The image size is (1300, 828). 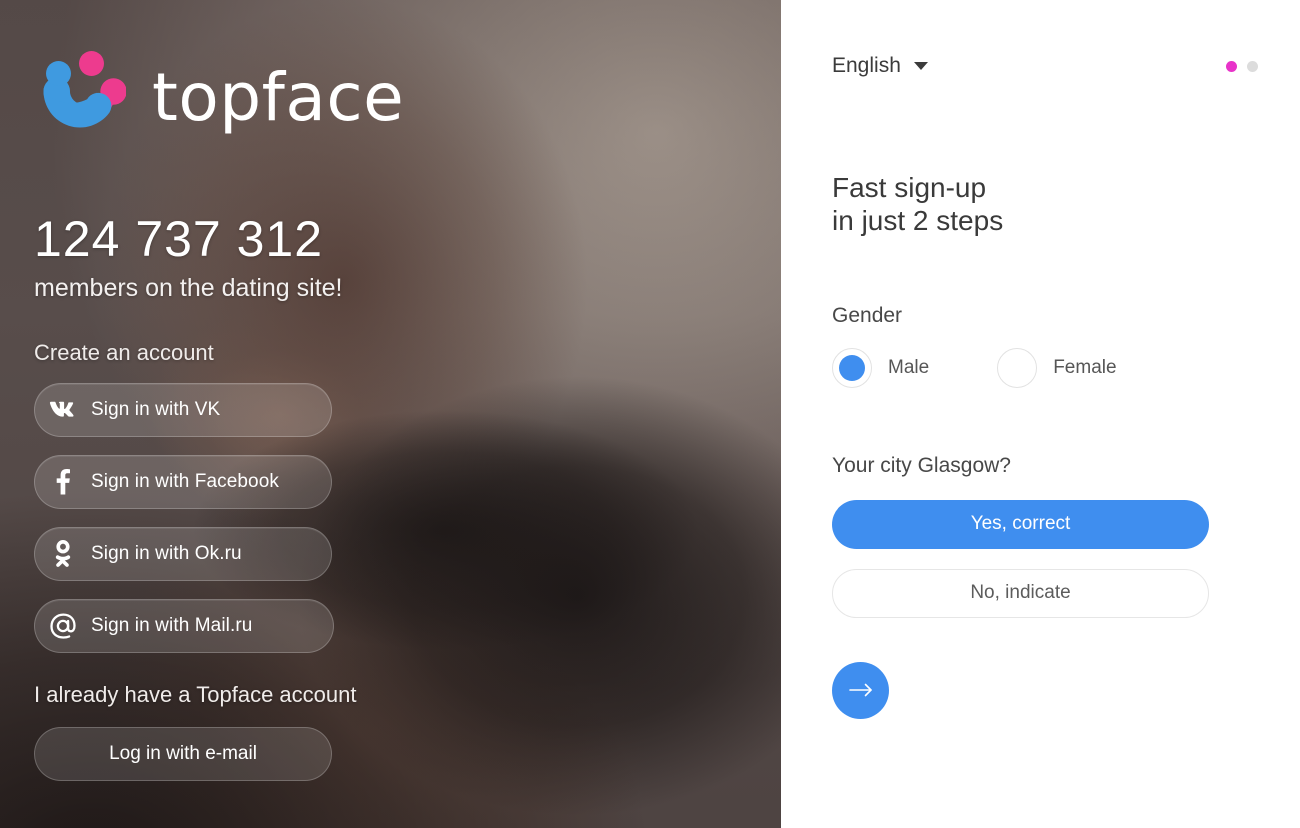 What do you see at coordinates (179, 239) in the screenshot?
I see `member-counter: 124 737 312` at bounding box center [179, 239].